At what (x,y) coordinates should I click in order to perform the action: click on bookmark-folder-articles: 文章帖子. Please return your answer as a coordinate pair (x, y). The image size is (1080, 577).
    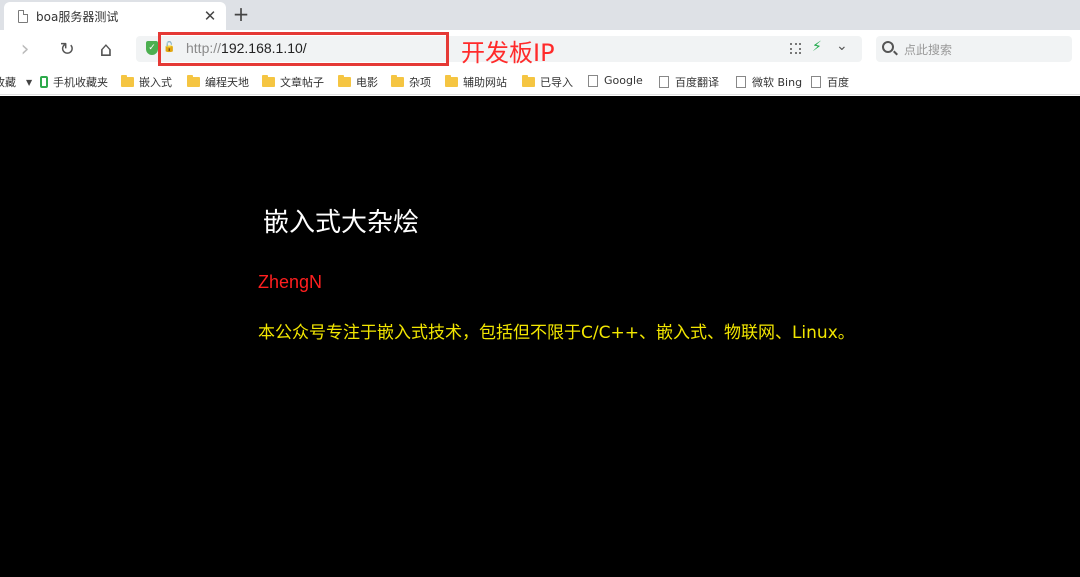
    Looking at the image, I should click on (293, 82).